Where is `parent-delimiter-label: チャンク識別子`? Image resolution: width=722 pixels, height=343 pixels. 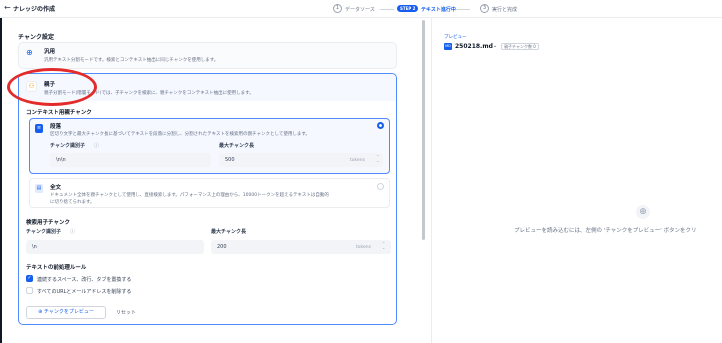 parent-delimiter-label: チャンク識別子 is located at coordinates (67, 146).